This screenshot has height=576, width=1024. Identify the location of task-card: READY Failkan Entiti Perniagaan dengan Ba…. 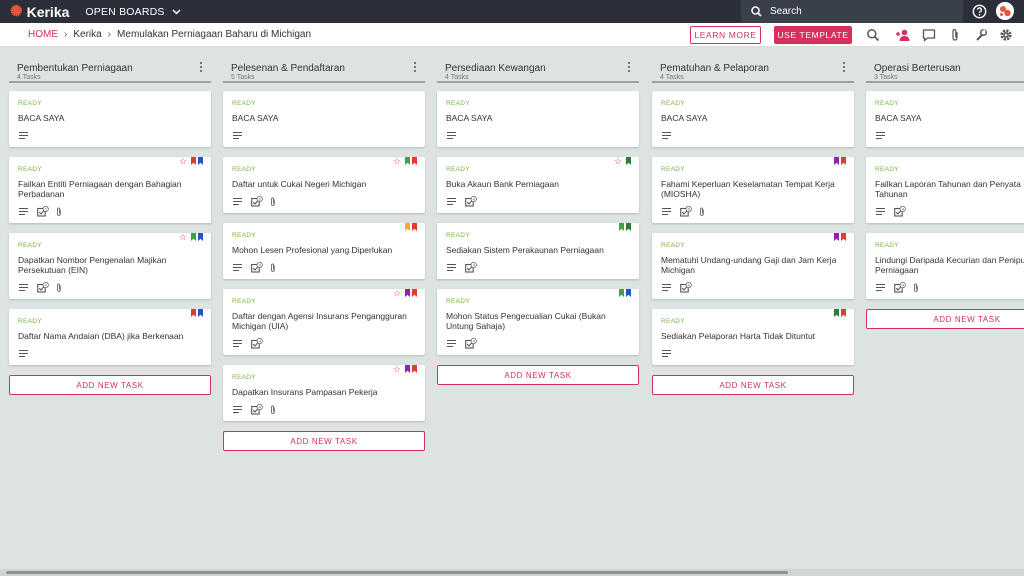
(110, 190).